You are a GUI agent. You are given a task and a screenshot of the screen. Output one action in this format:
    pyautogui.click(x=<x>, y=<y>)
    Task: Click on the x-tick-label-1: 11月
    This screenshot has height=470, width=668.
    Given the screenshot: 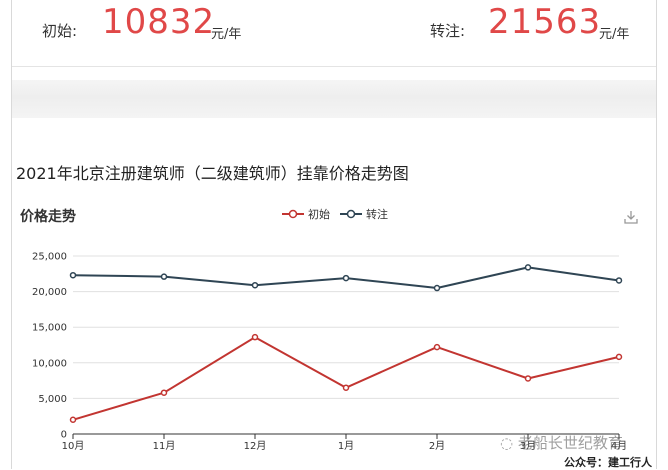 What is the action you would take?
    pyautogui.click(x=164, y=446)
    